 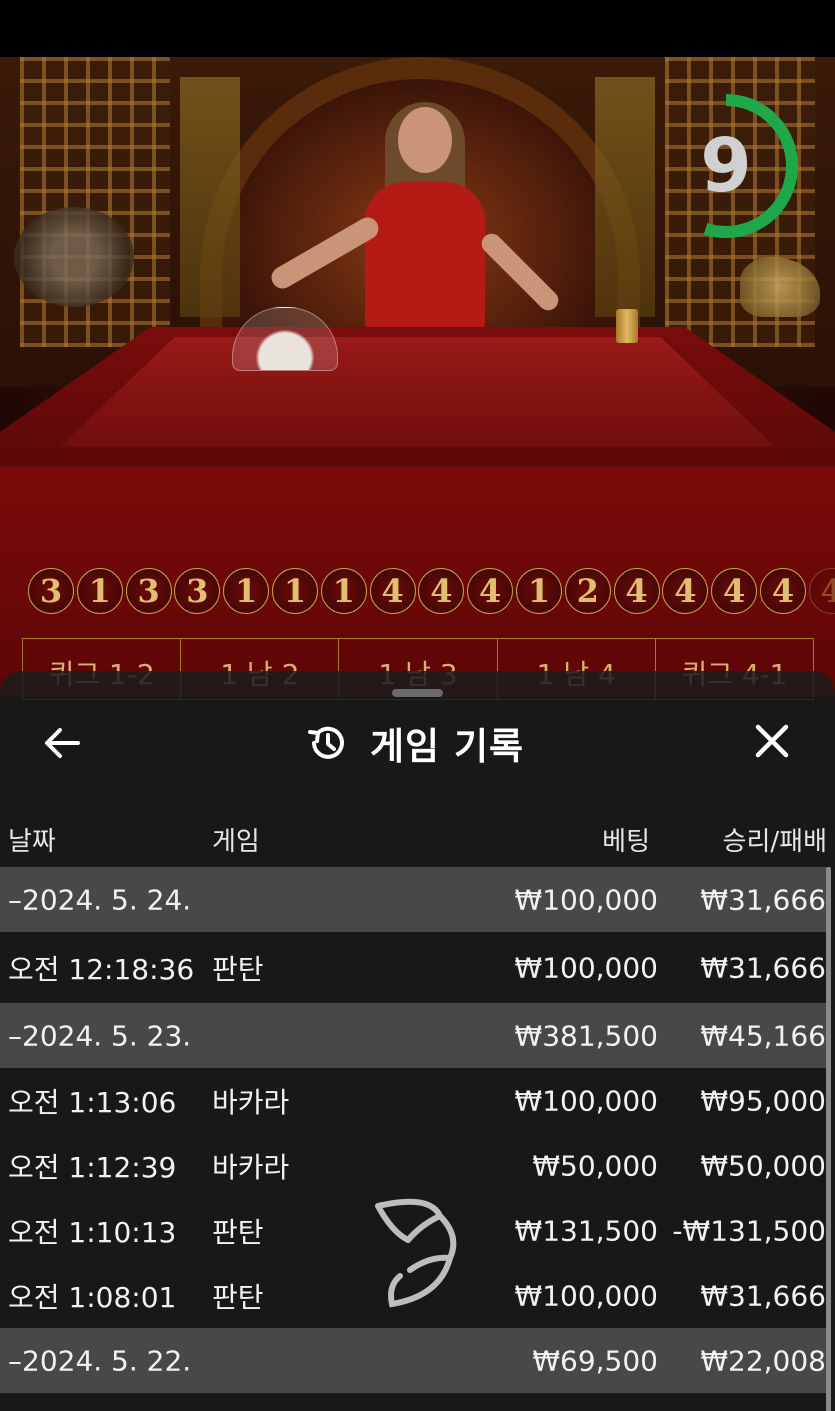 What do you see at coordinates (417, 838) in the screenshot?
I see `table-header: 날짜 게임 베팅 승리/패배` at bounding box center [417, 838].